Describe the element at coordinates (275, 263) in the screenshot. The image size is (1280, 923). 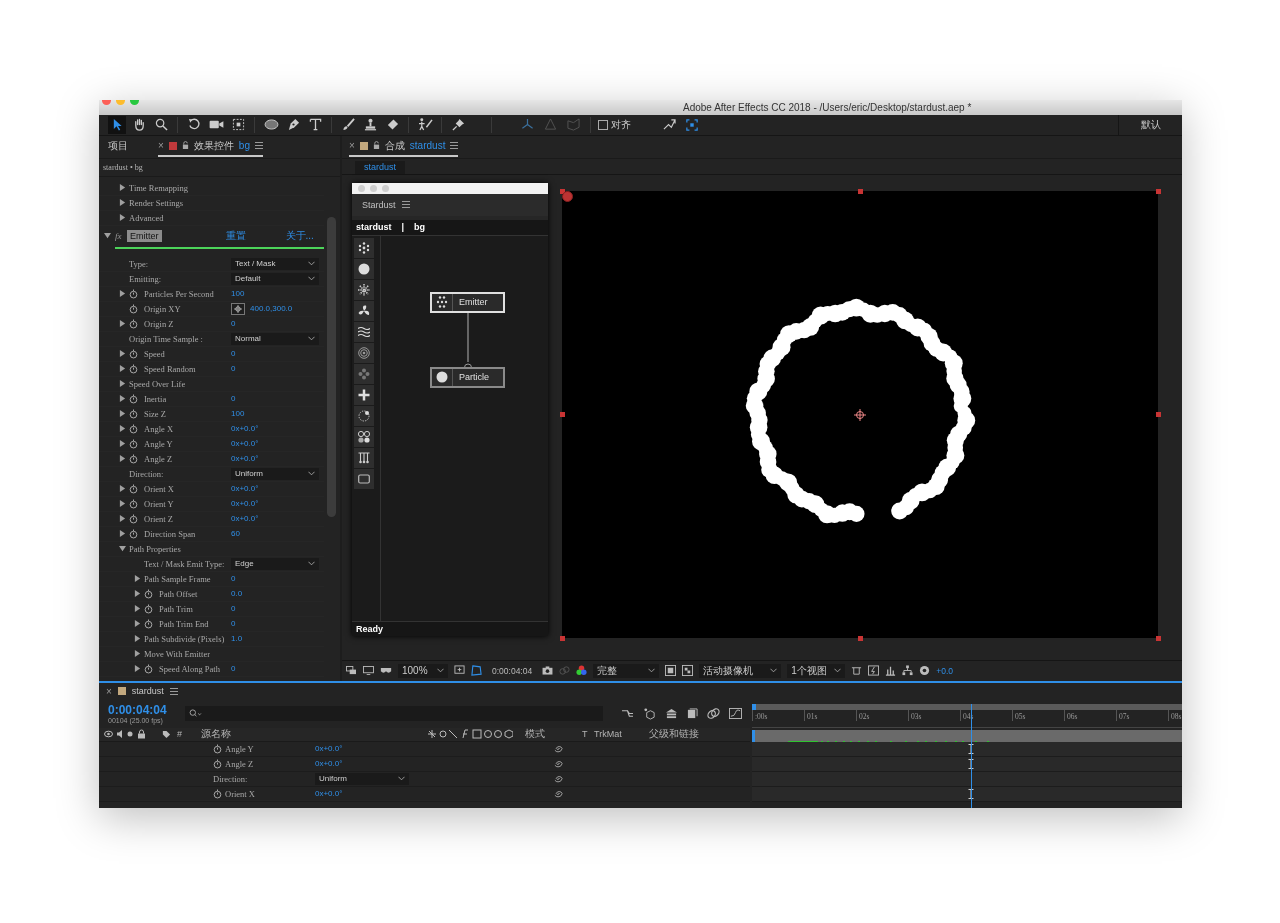
I see `dropdown: Text / Mask` at that location.